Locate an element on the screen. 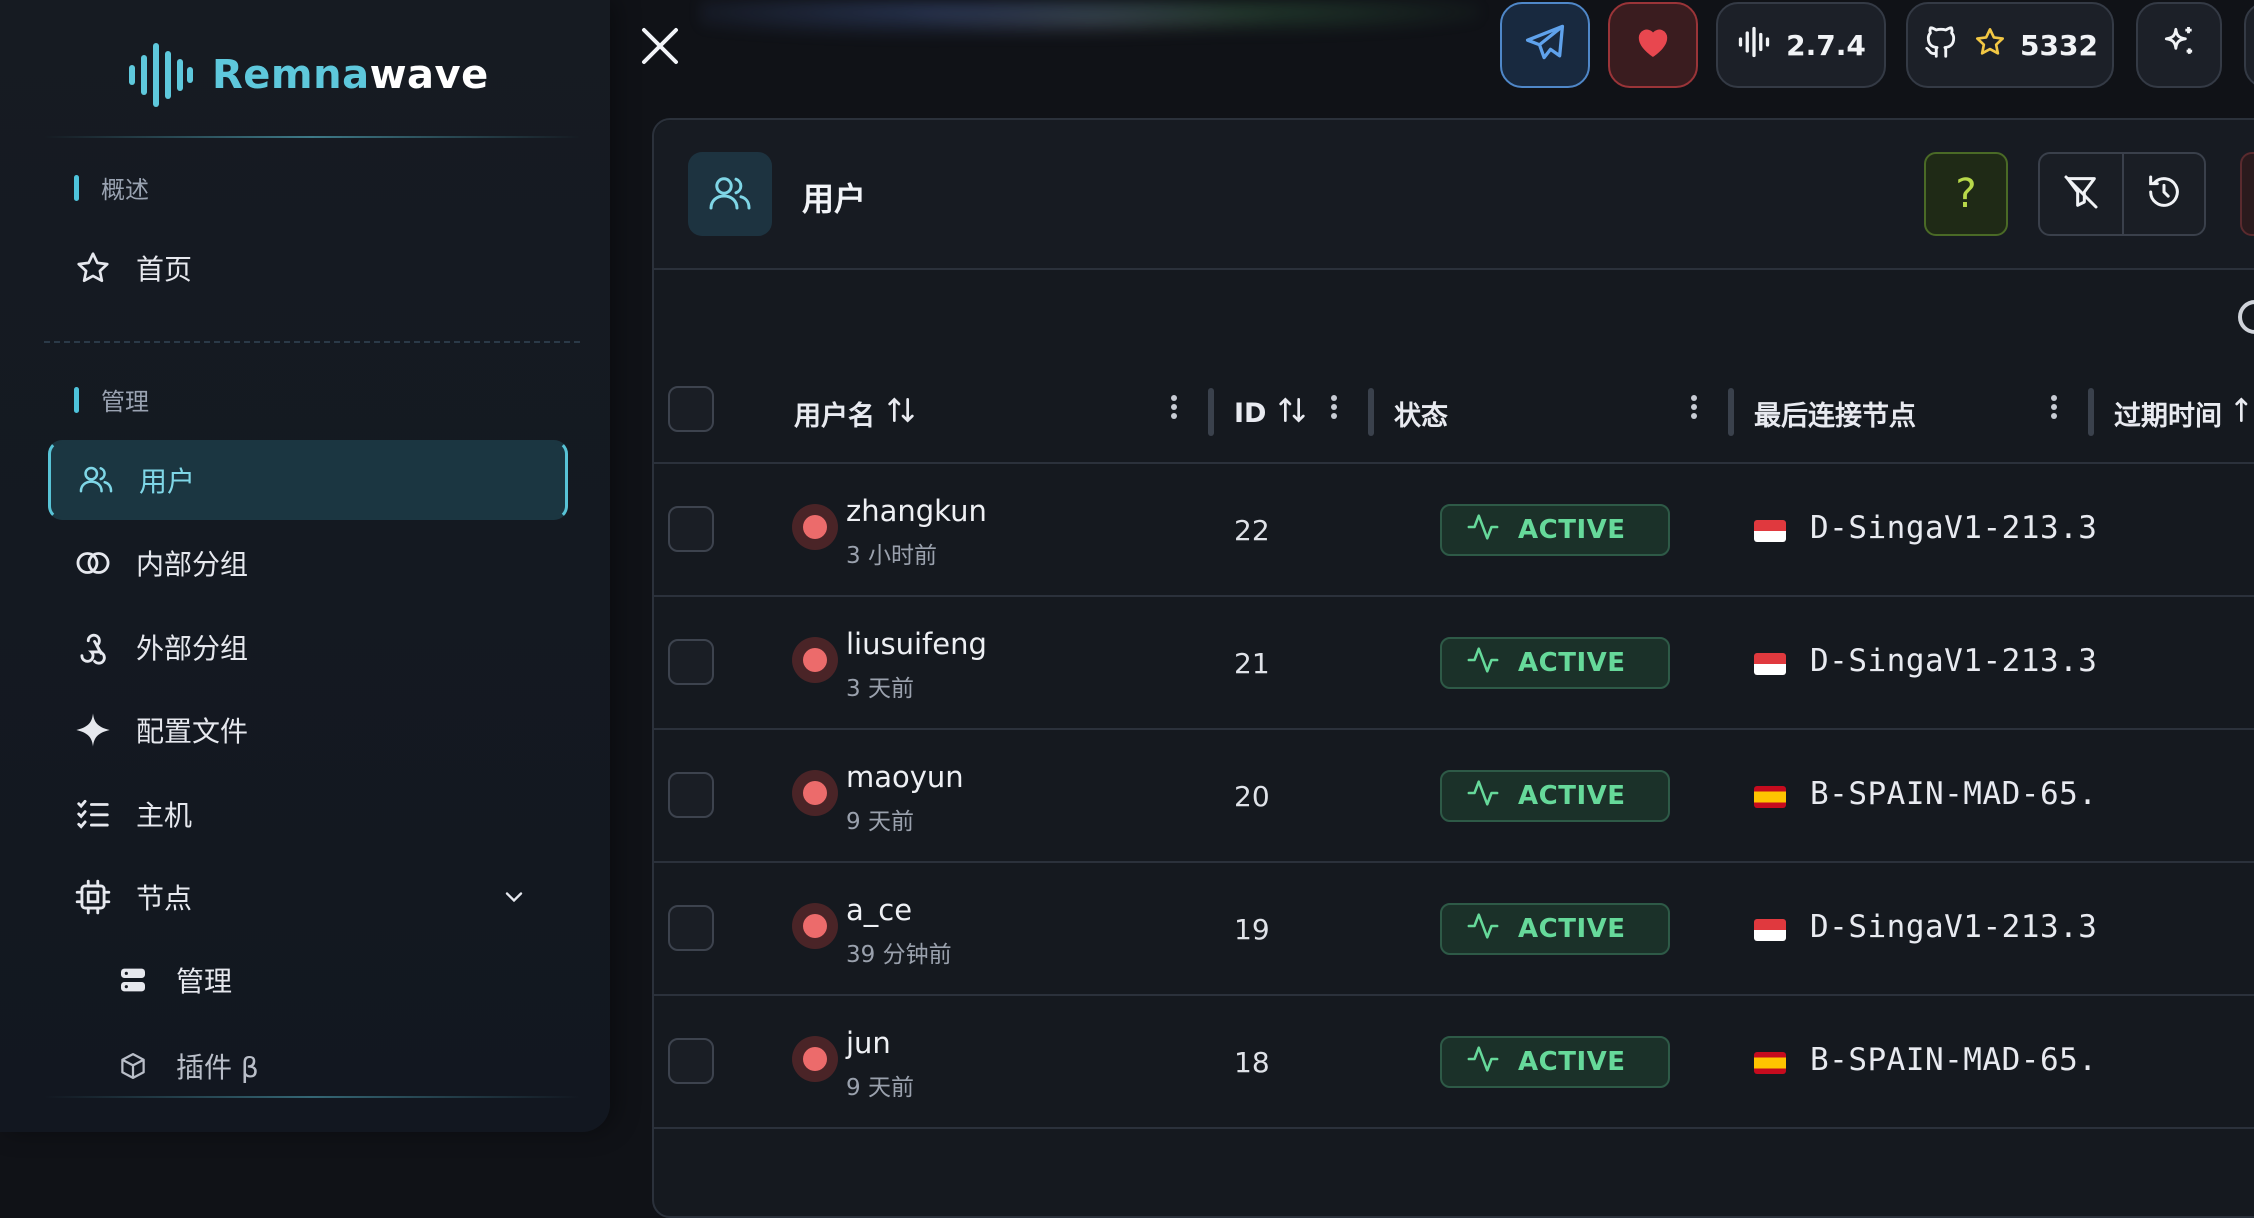 The image size is (2254, 1218). github-button: 5332 is located at coordinates (2010, 45).